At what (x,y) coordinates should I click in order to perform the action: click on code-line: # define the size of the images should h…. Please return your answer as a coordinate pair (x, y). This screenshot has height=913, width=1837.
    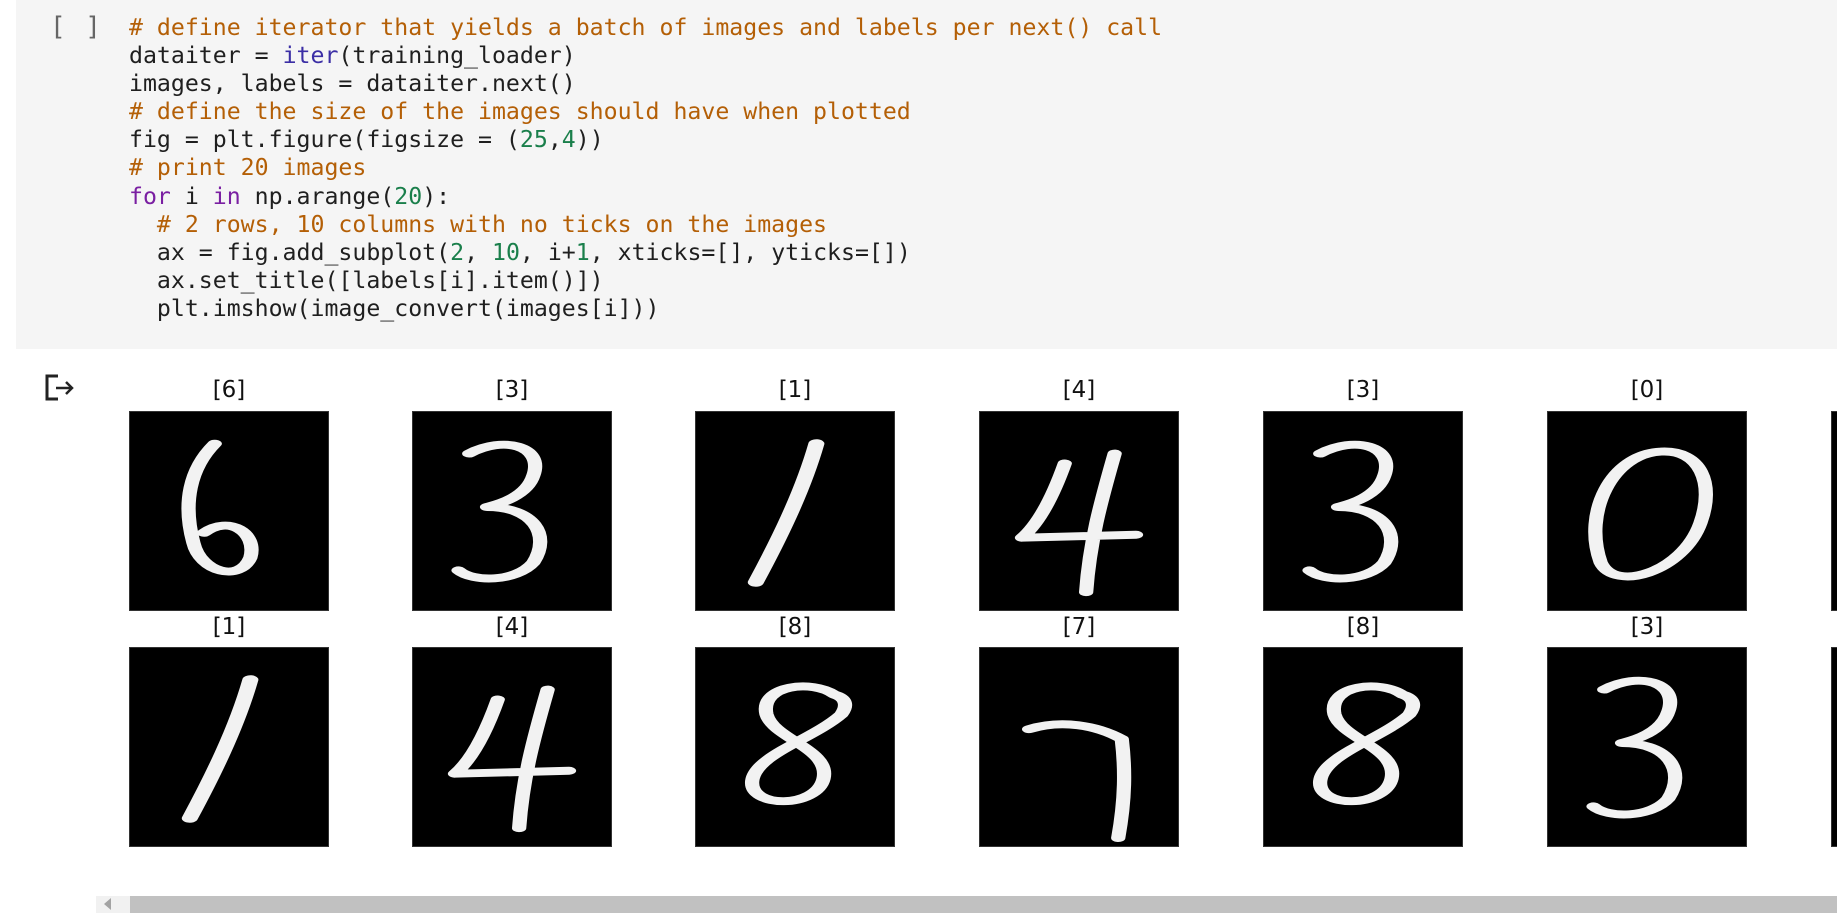
    Looking at the image, I should click on (645, 112).